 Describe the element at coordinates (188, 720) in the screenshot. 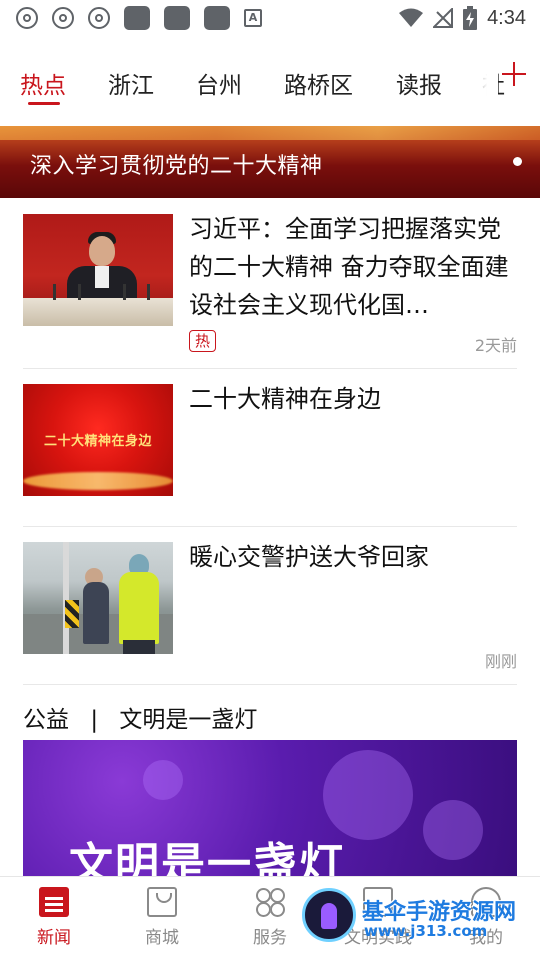

I see `section-subtitle: 文明是一盏灯` at that location.